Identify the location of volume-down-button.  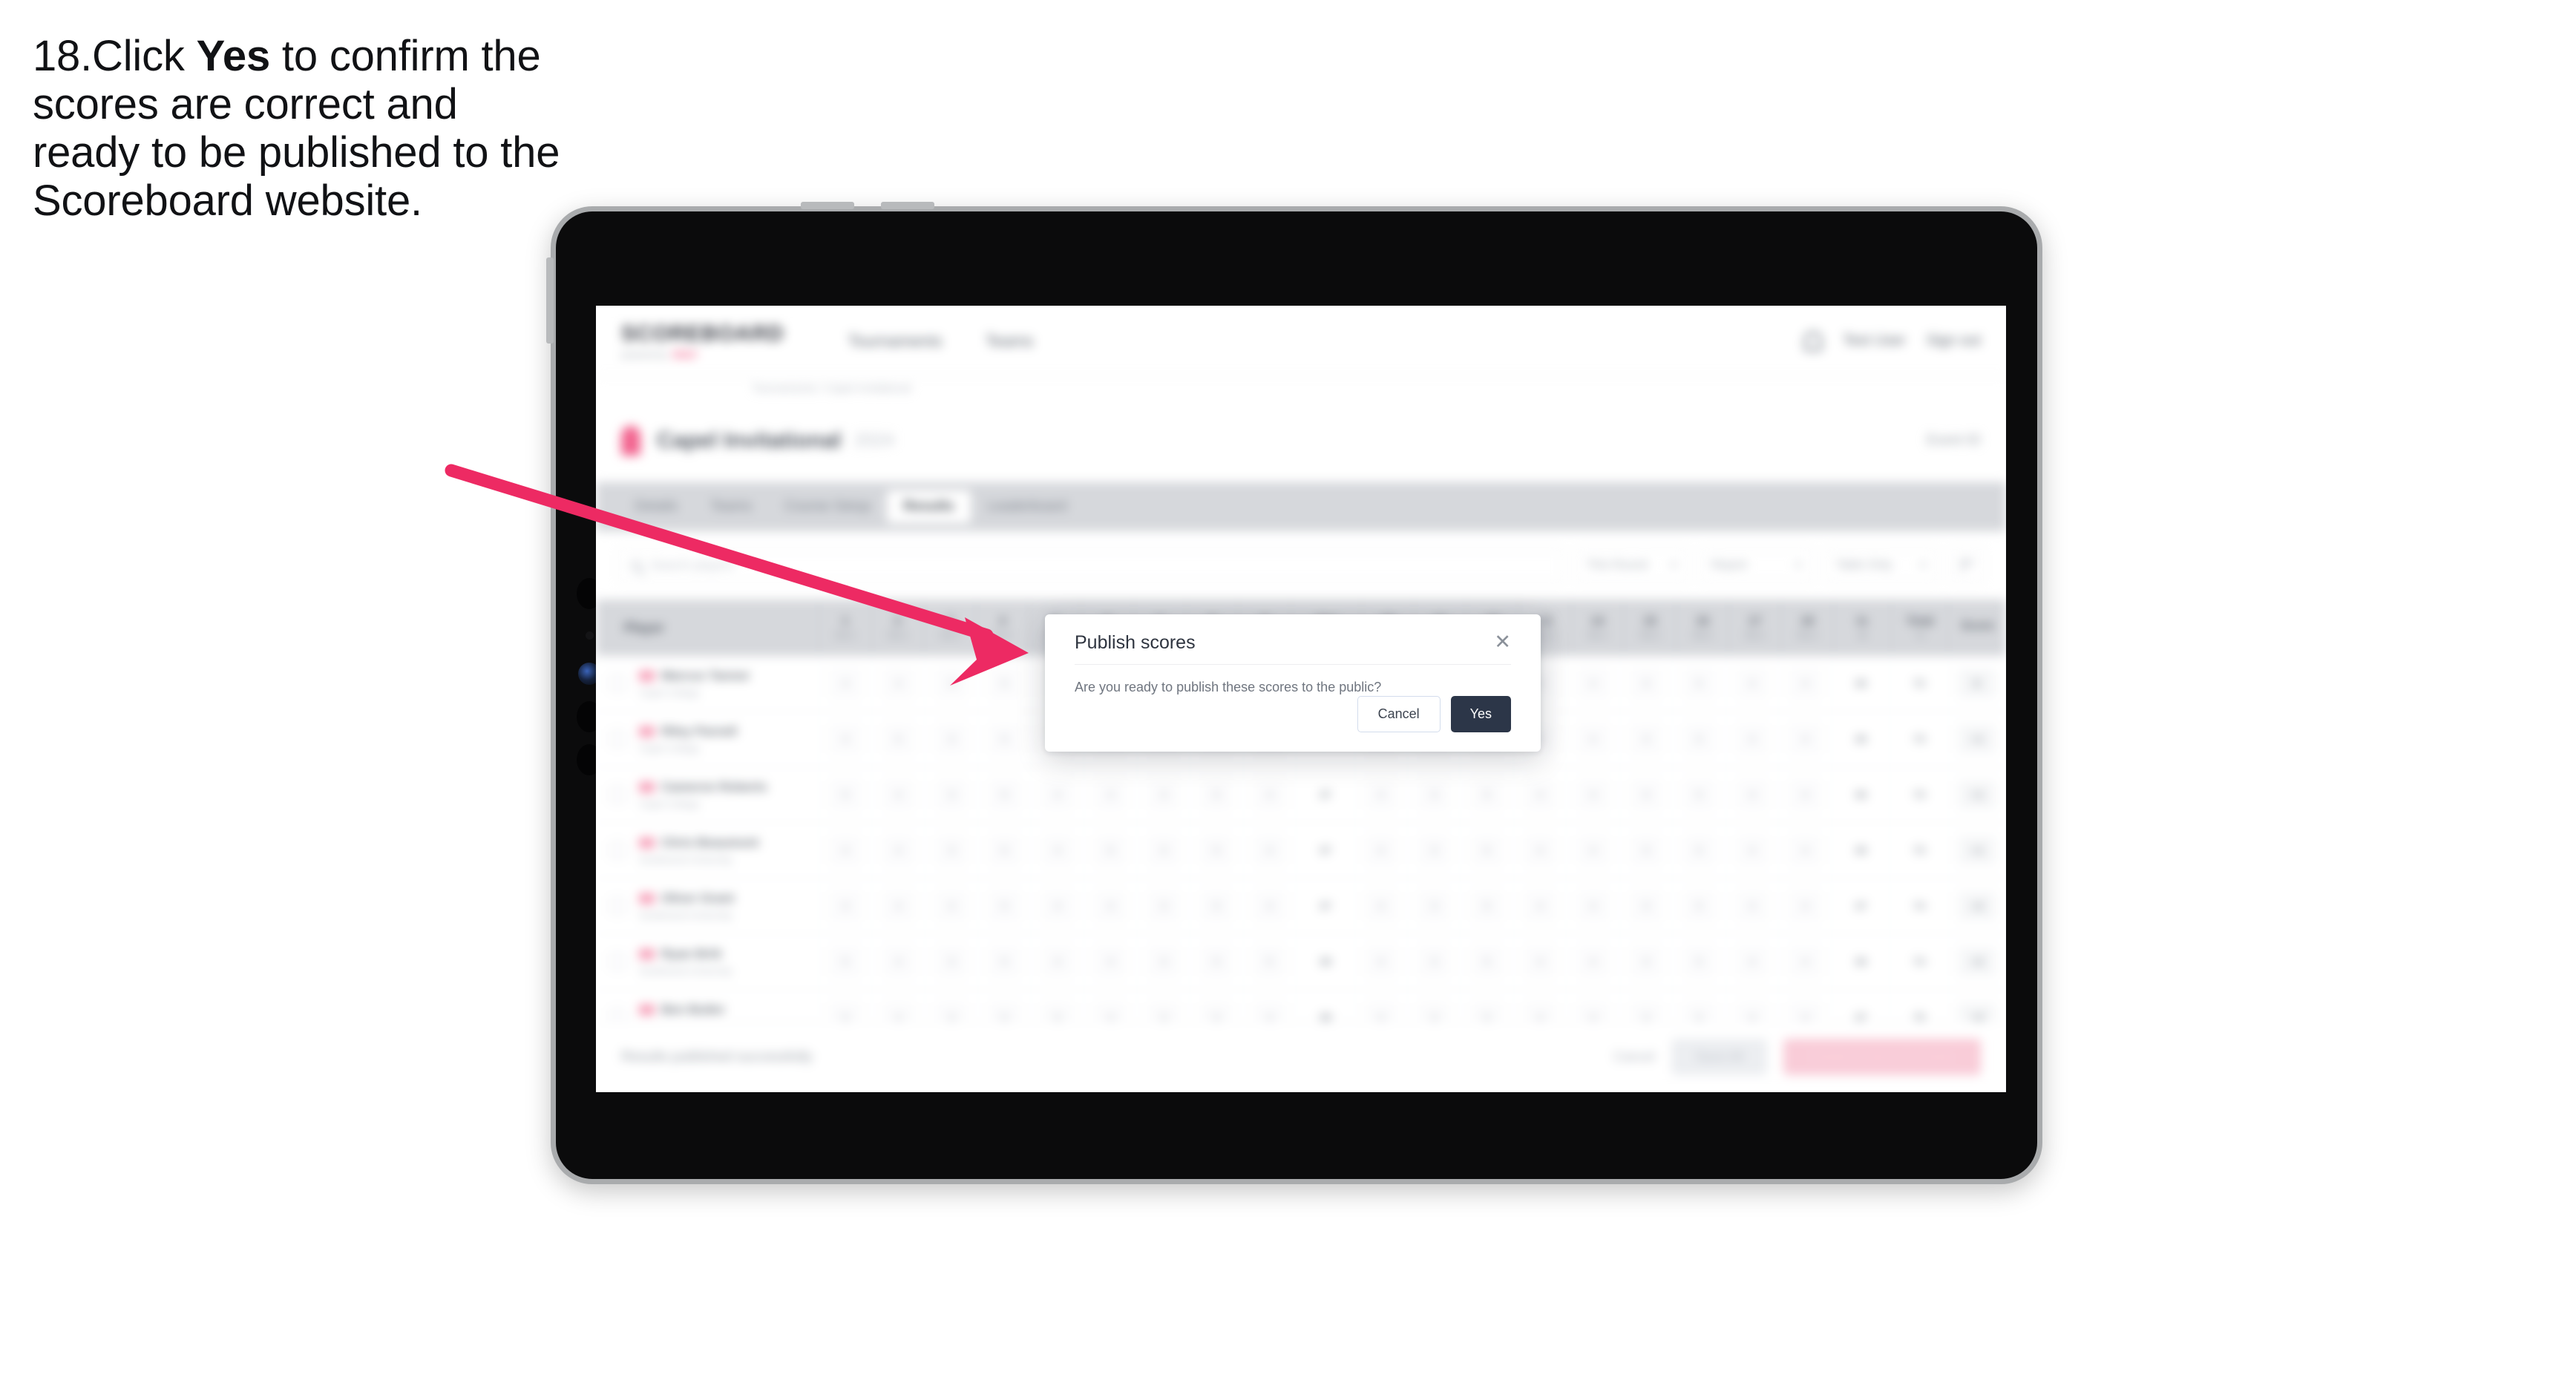
(907, 205).